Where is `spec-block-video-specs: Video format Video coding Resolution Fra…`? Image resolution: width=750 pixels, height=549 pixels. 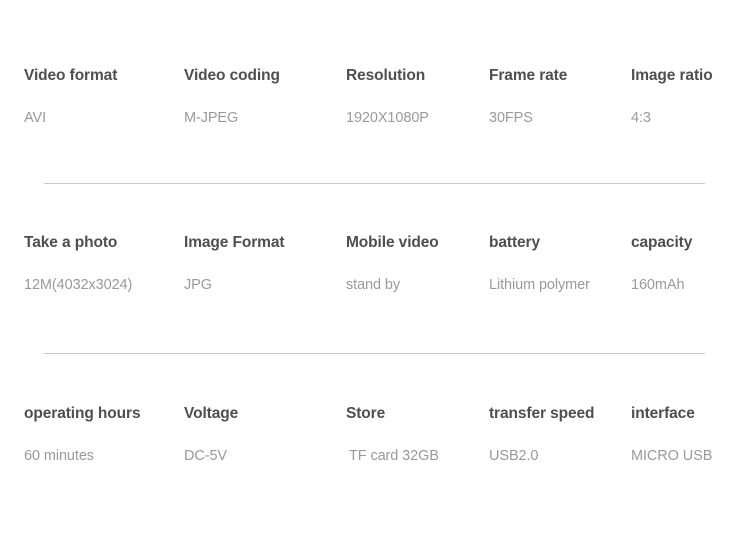 spec-block-video-specs: Video format Video coding Resolution Fra… is located at coordinates (375, 100).